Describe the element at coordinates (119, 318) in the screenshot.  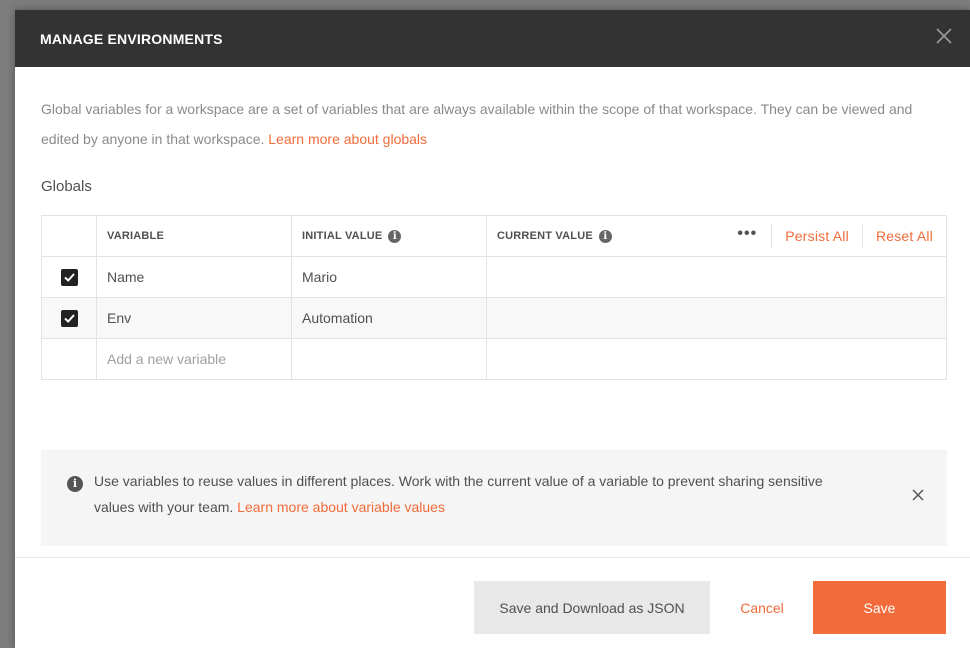
I see `variable-name: Env` at that location.